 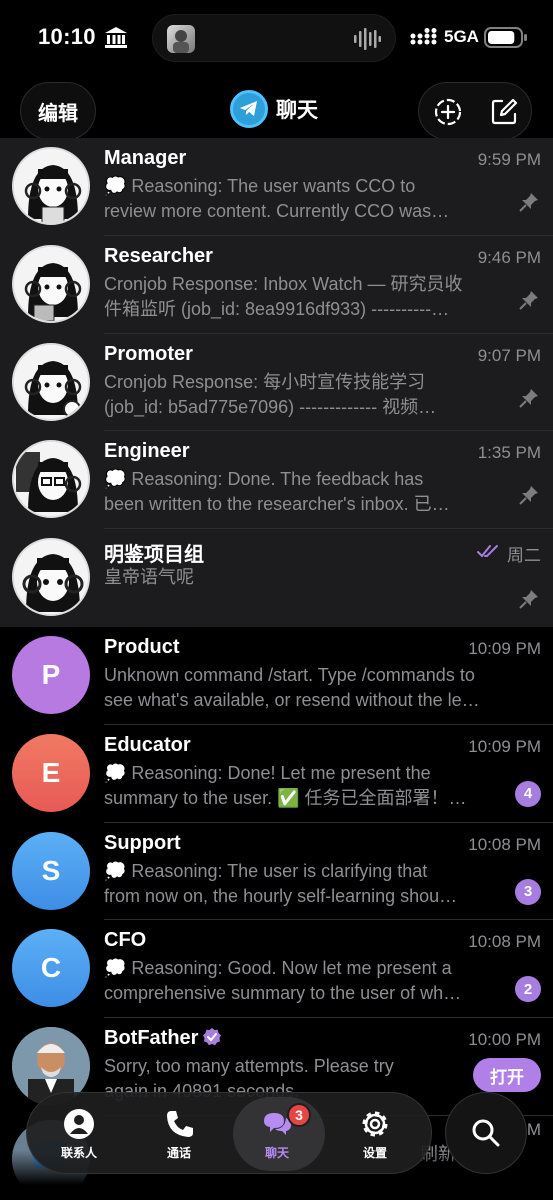 I want to click on chat-time: 1:35 PM, so click(x=509, y=453).